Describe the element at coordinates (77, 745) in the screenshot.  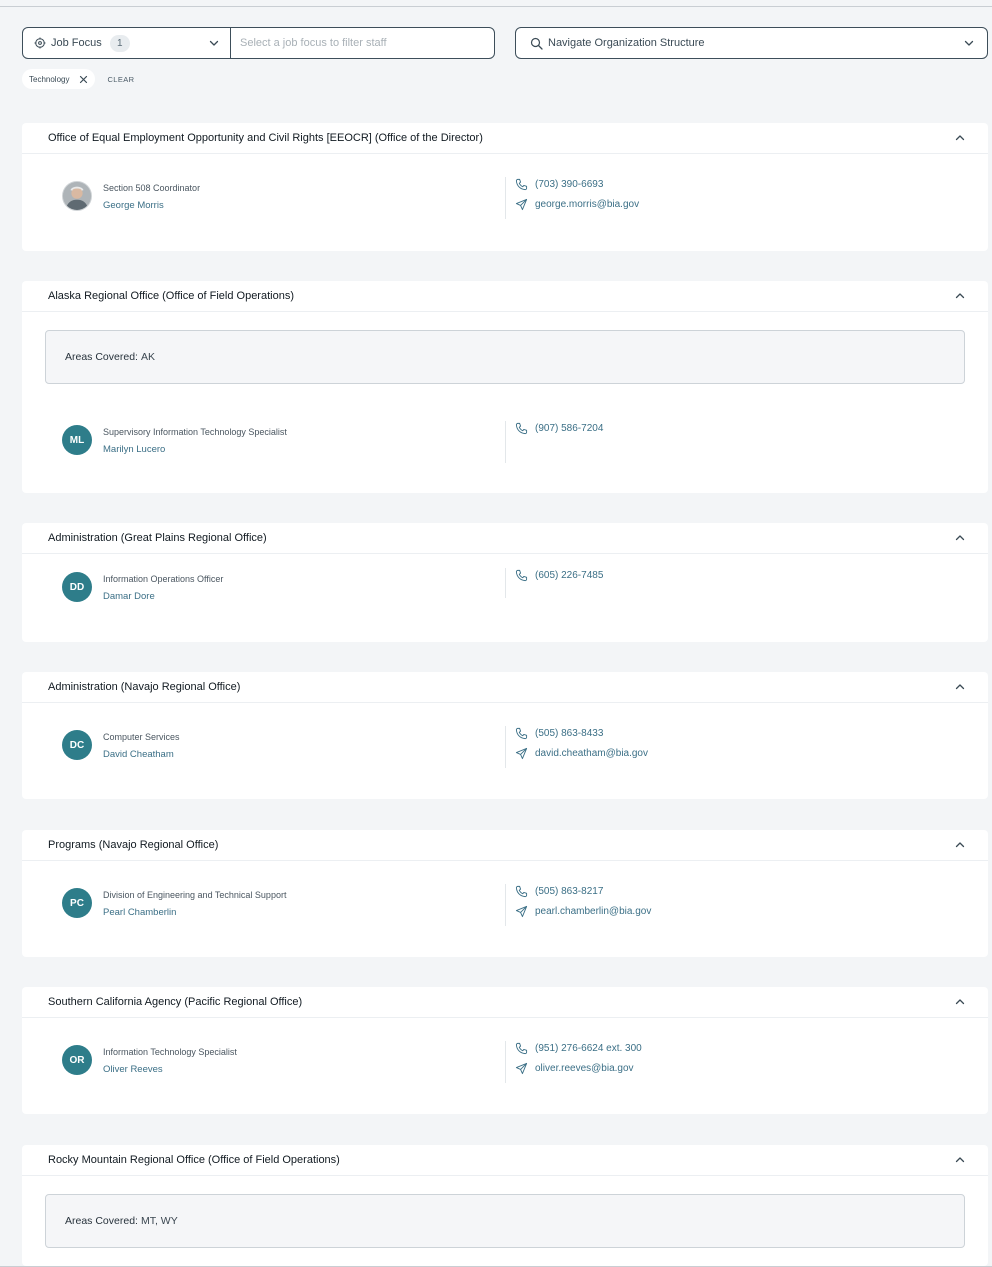
I see `avatar: DC` at that location.